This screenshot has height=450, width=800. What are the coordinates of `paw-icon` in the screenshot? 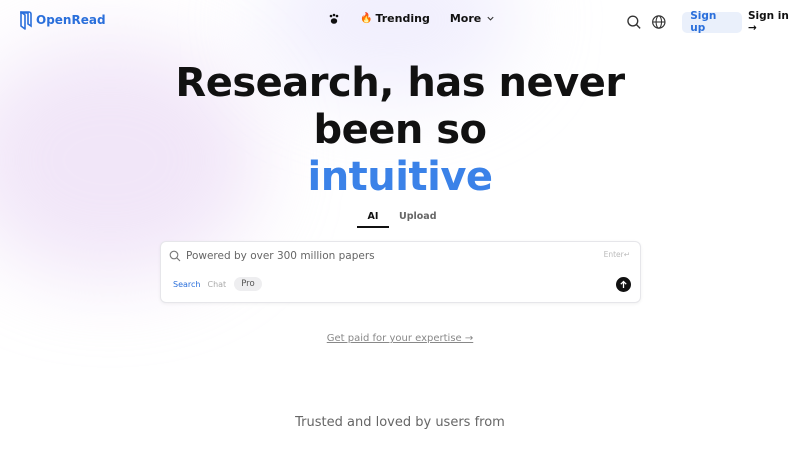 It's located at (334, 18).